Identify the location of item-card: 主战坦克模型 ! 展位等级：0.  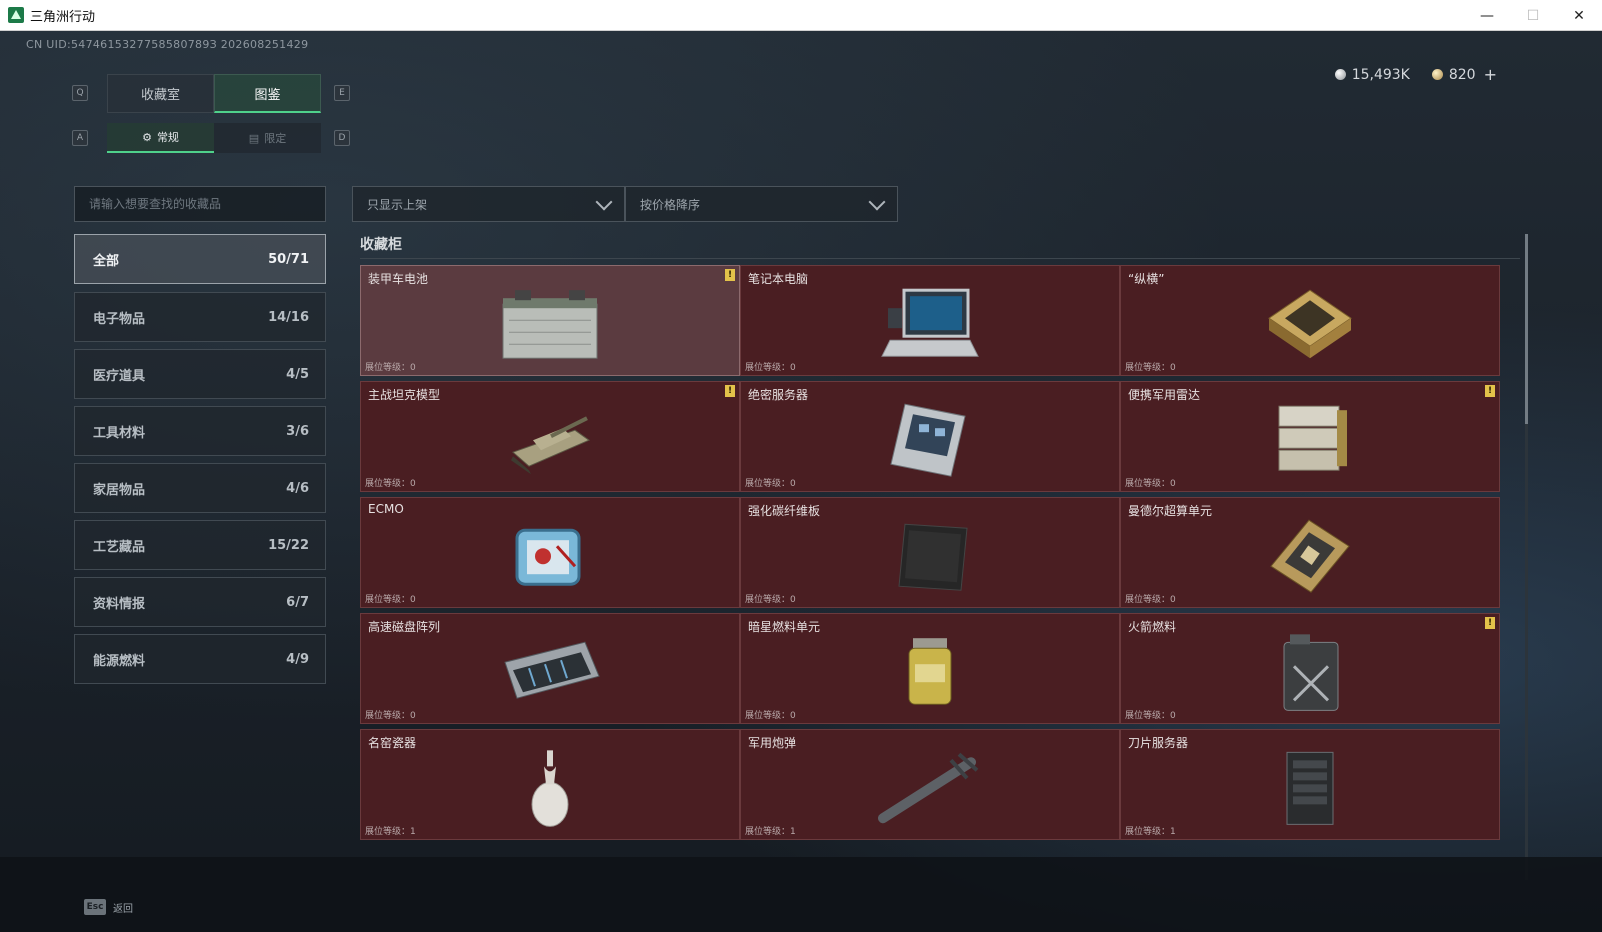
(550, 436).